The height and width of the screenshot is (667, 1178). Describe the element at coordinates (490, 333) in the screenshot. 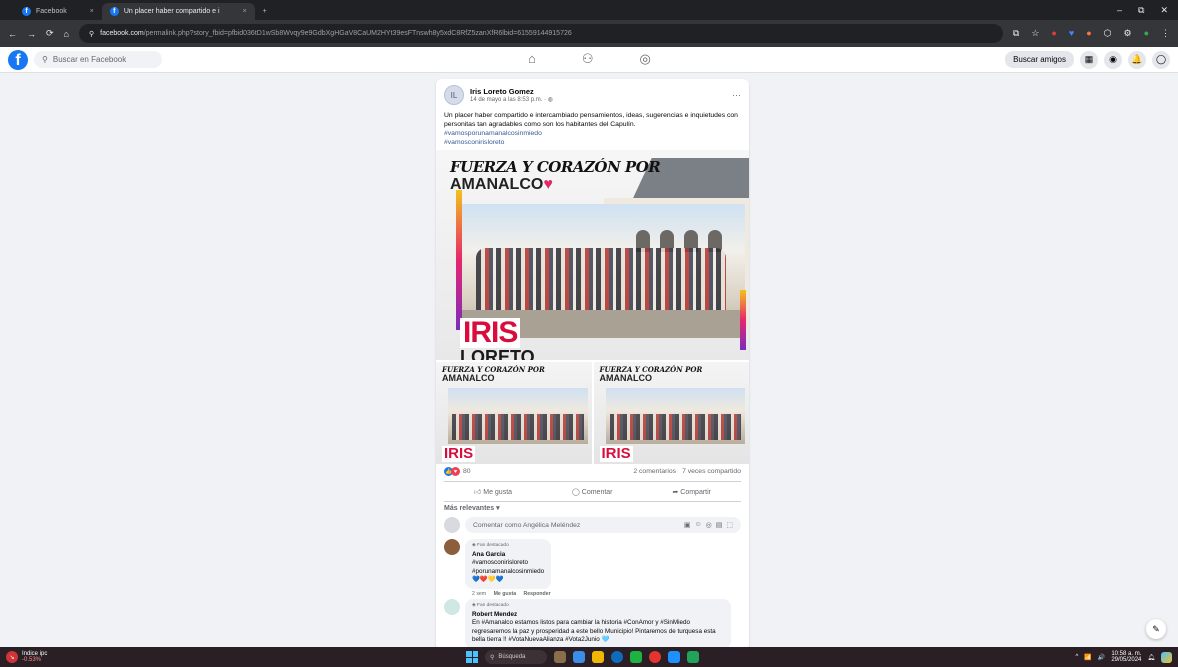

I see `image-name: IRIS` at that location.